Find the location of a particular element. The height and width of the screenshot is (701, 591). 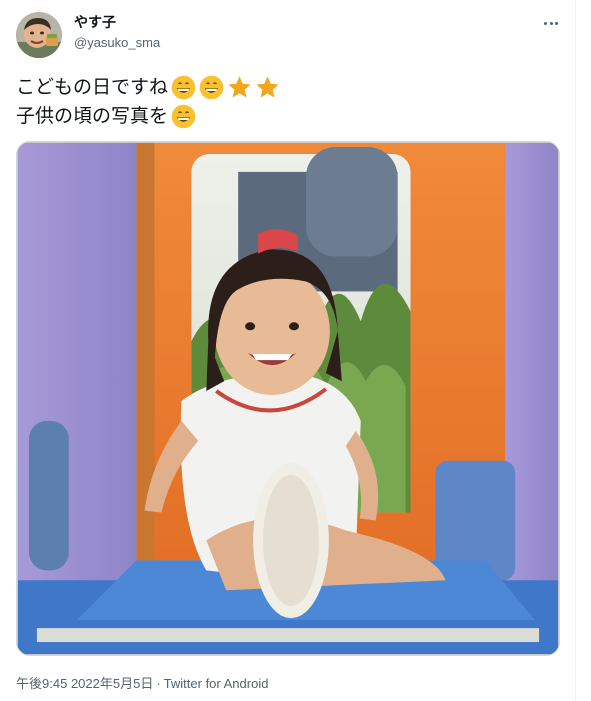

avatar-image is located at coordinates (39, 35).